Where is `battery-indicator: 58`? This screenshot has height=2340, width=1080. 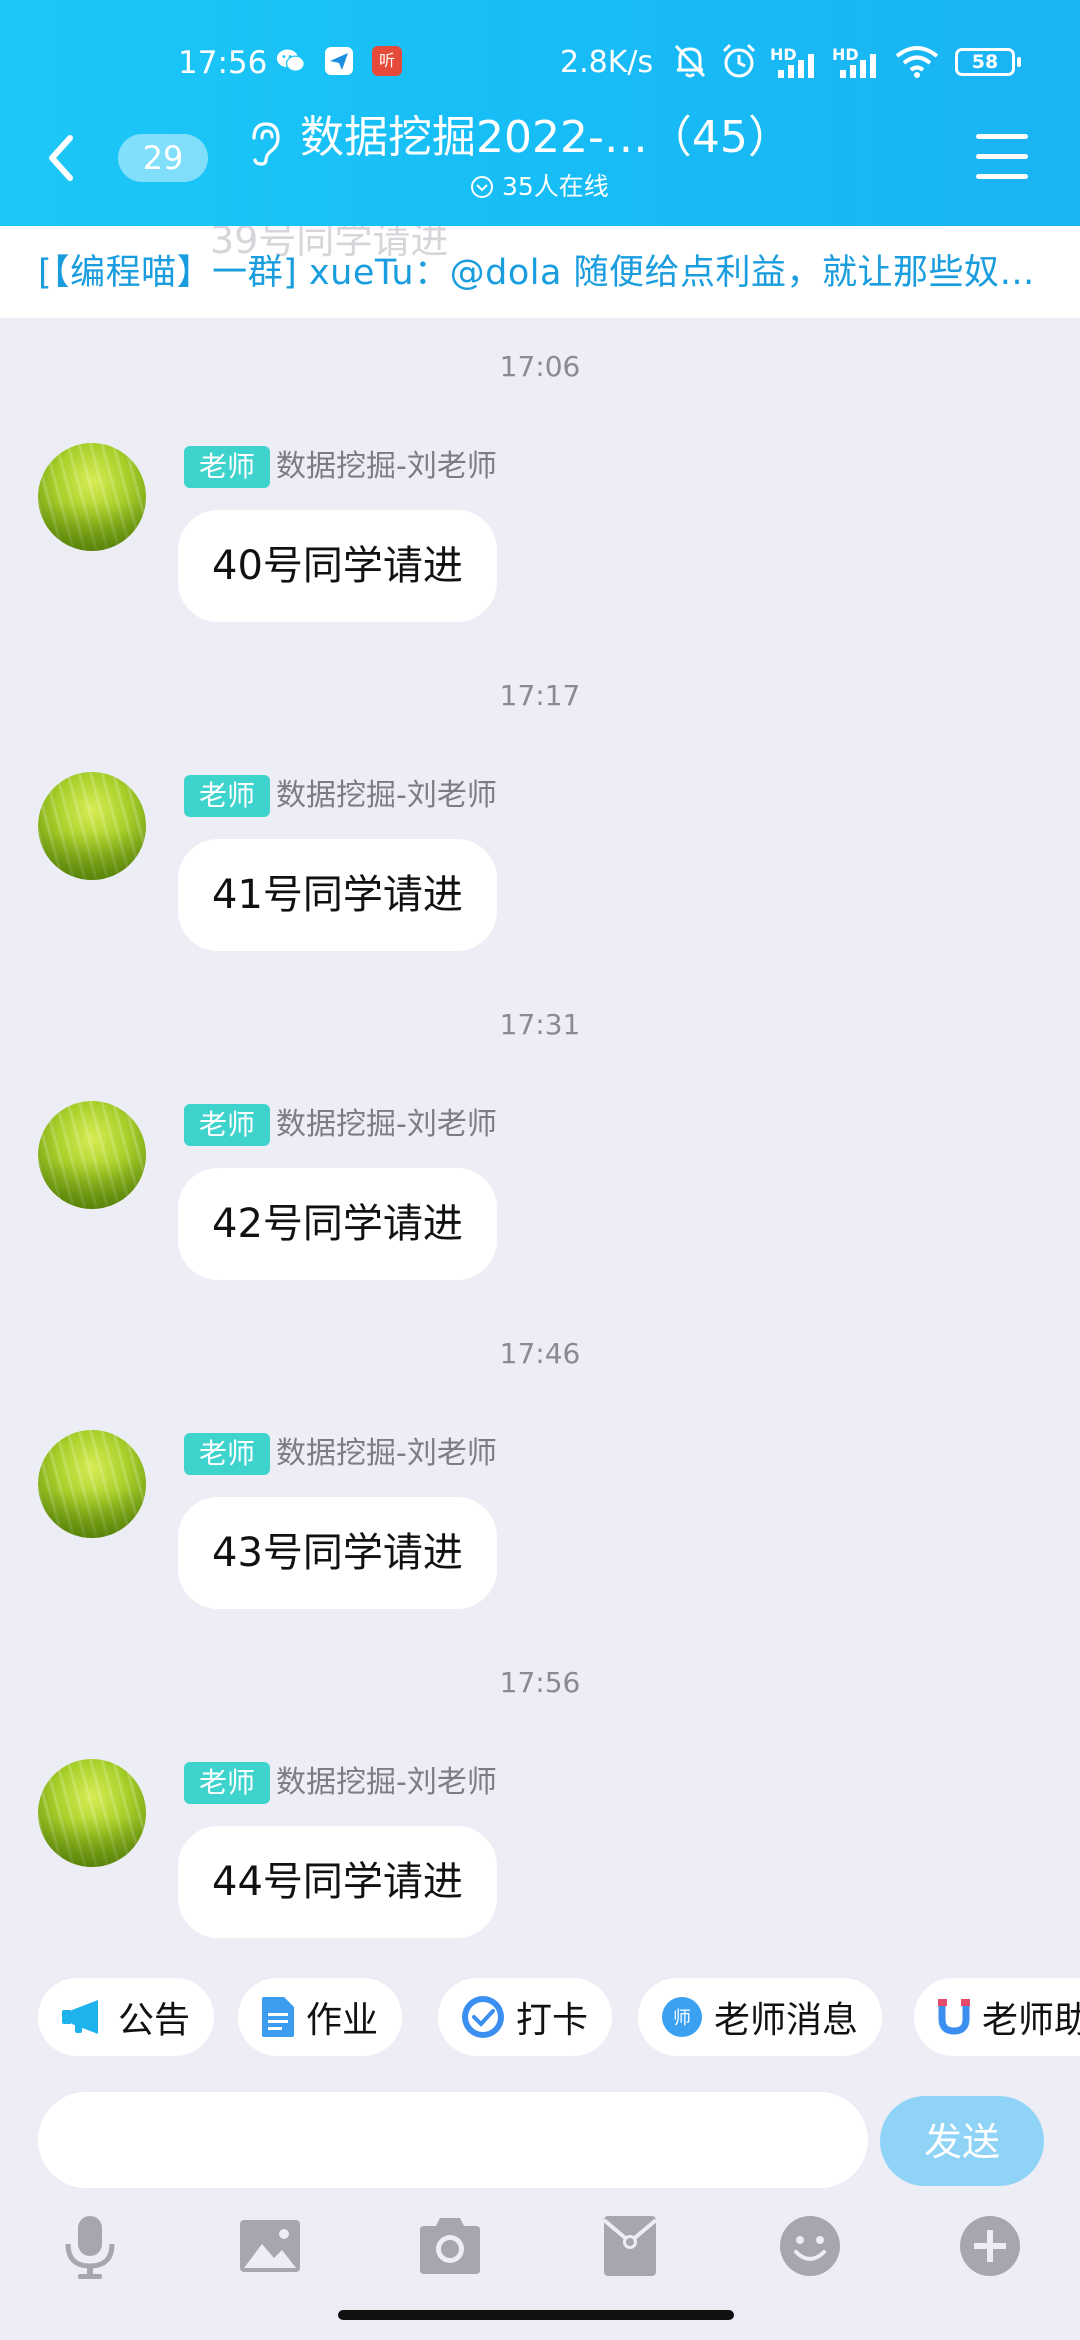 battery-indicator: 58 is located at coordinates (988, 62).